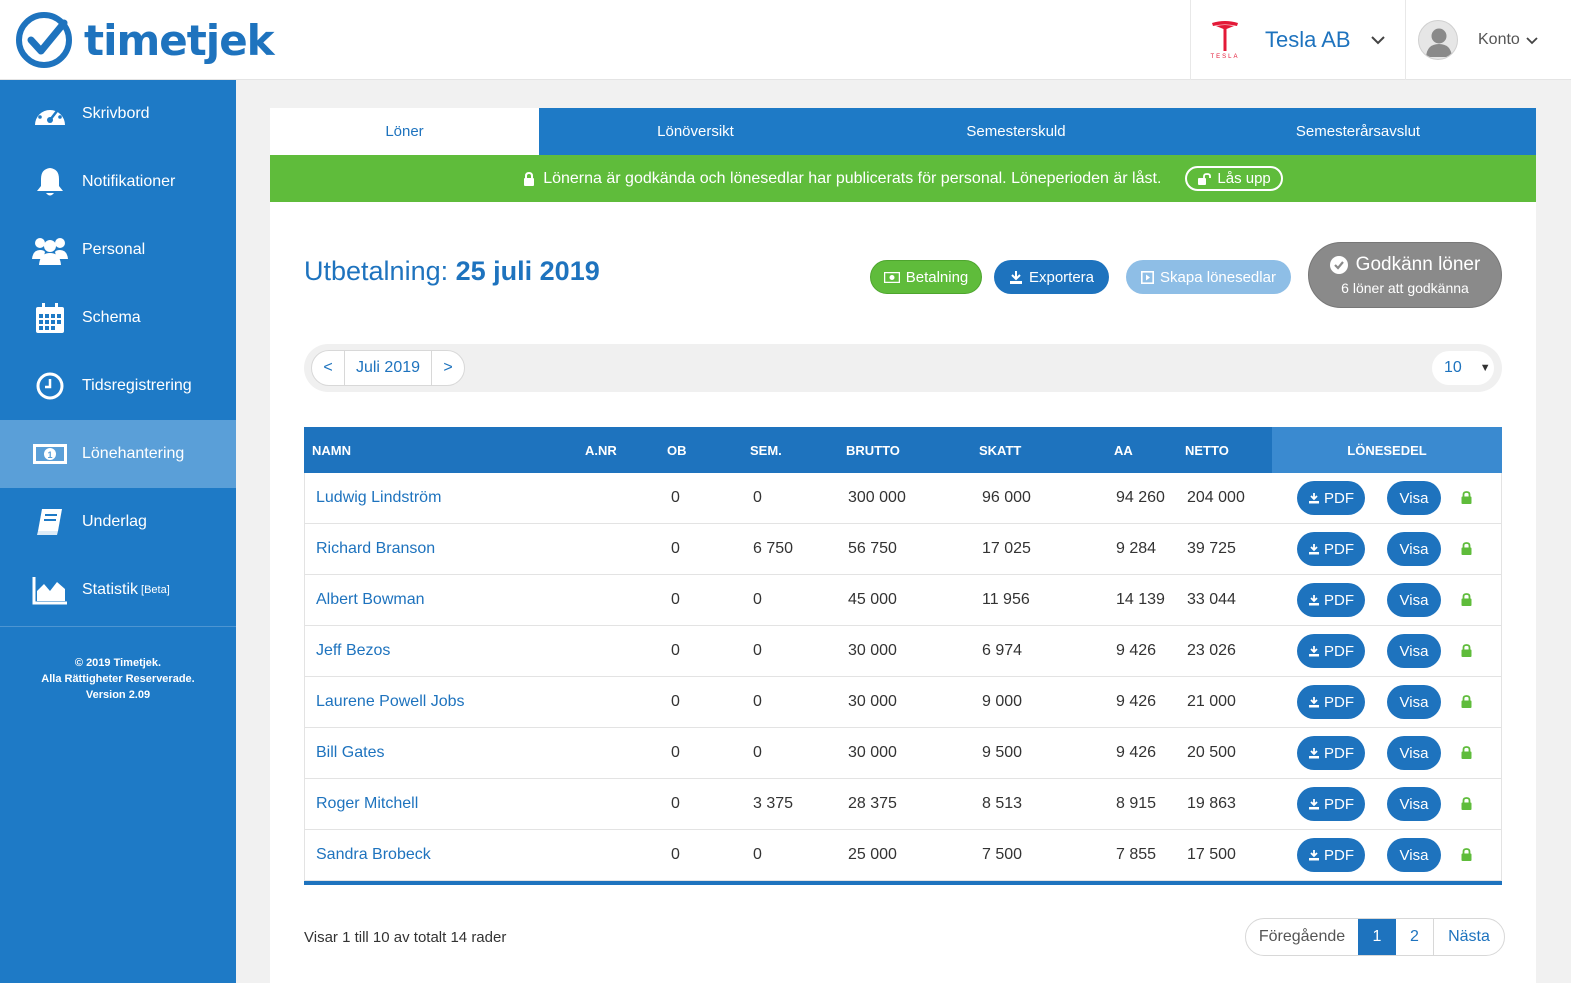  Describe the element at coordinates (118, 454) in the screenshot. I see `sidebar-item-lonehantering: 1 Lönehantering` at that location.